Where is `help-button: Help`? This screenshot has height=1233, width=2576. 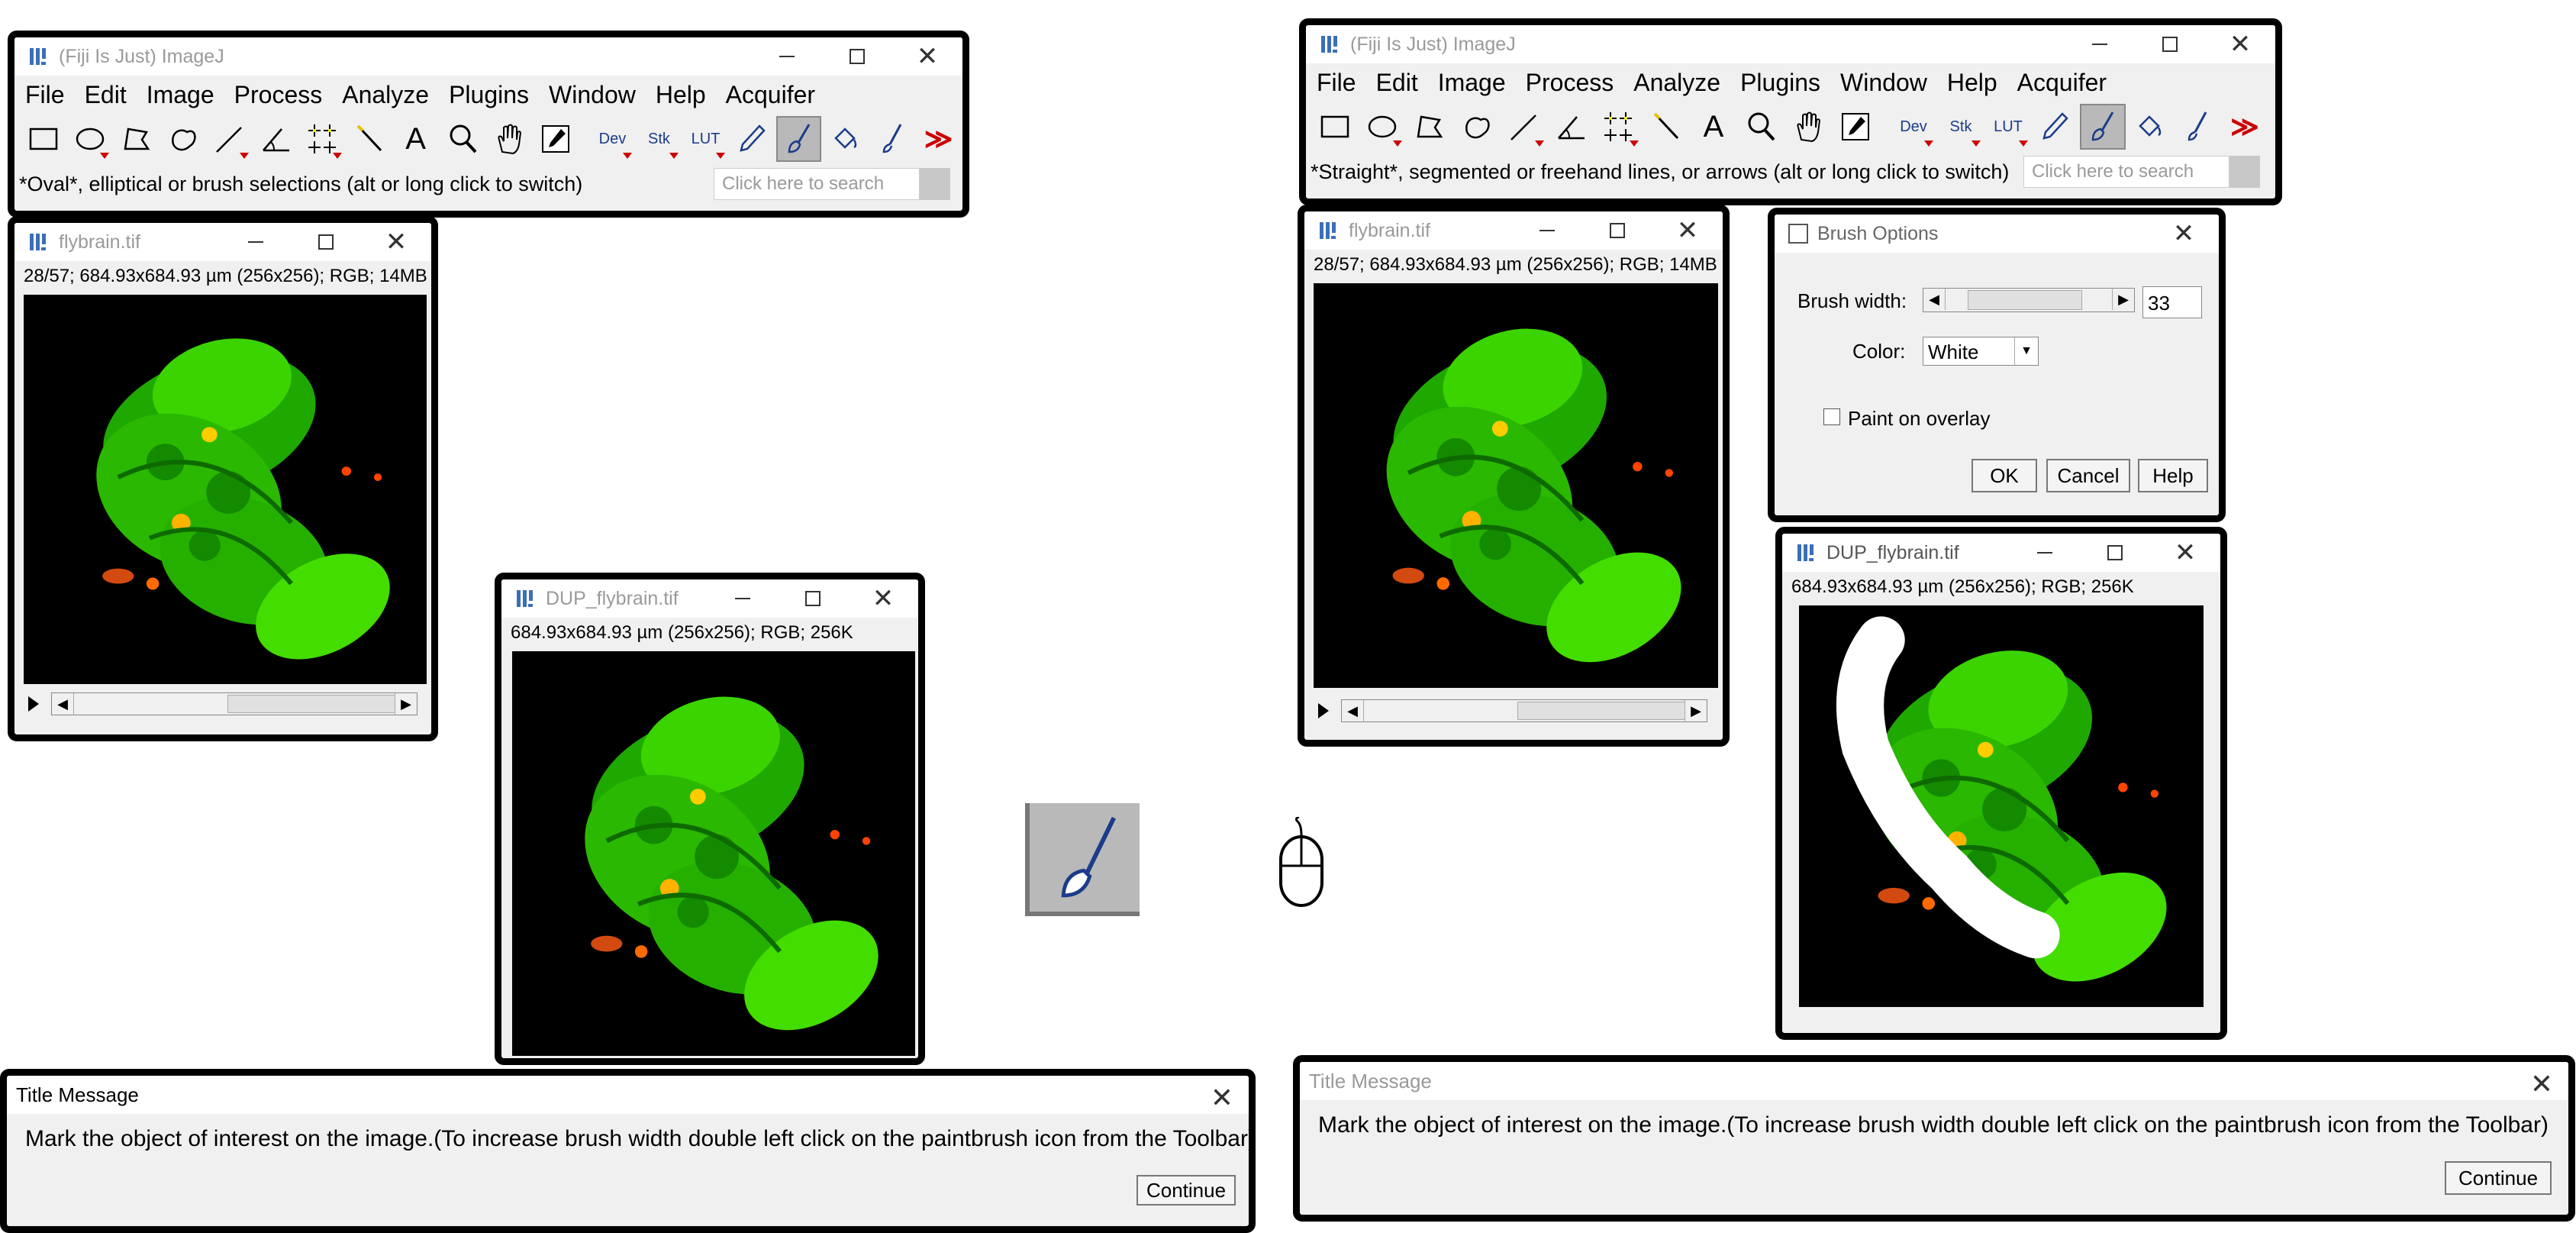
help-button: Help is located at coordinates (2173, 476).